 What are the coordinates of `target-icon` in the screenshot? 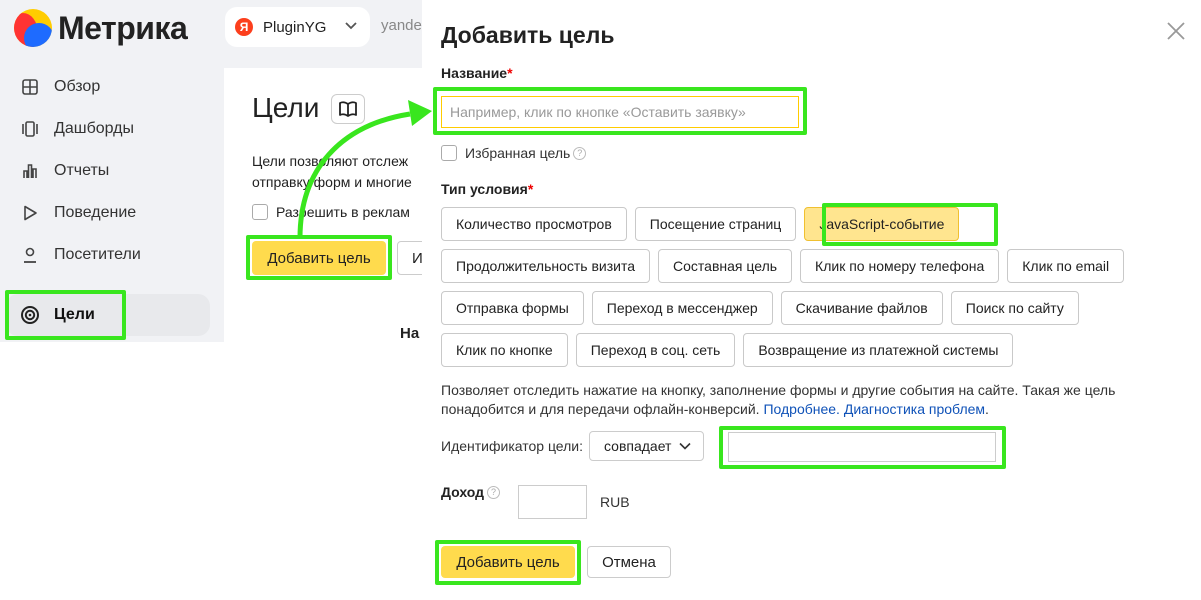 It's located at (30, 315).